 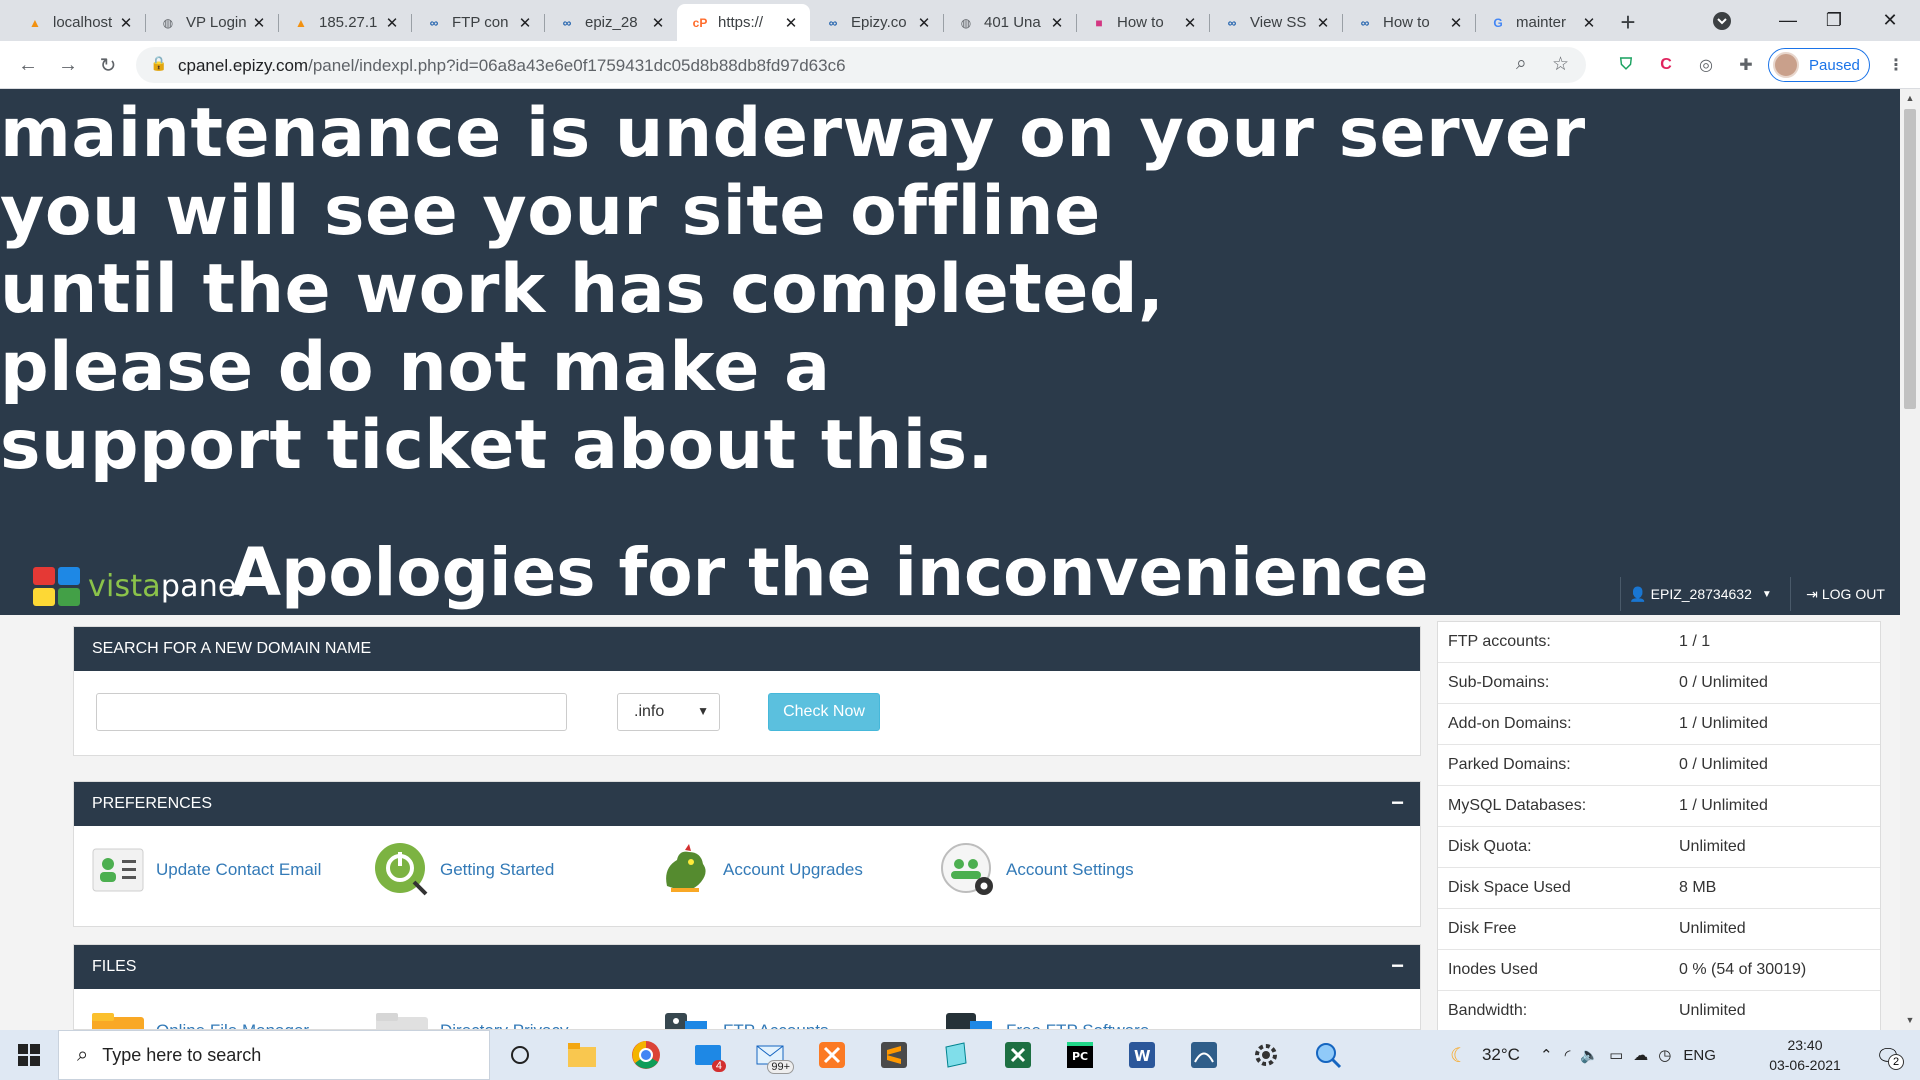 I want to click on menu-kebab-icon: ⋮, so click(x=1896, y=65).